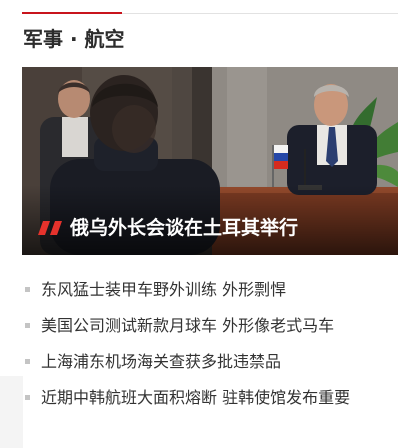 The image size is (405, 448). Describe the element at coordinates (188, 325) in the screenshot. I see `news-item-title: 美国公司测试新款月球车 外形像老式马车` at that location.